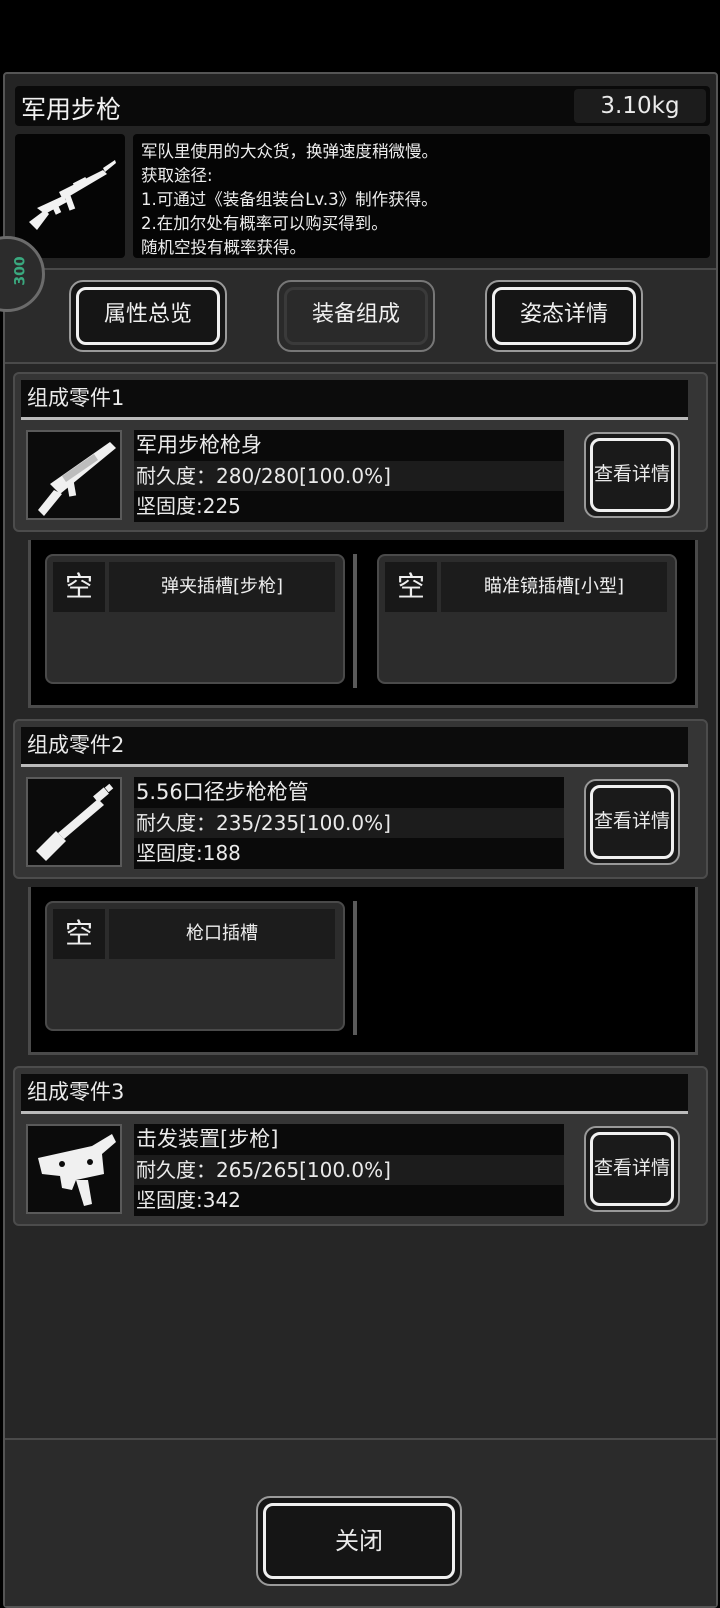 The height and width of the screenshot is (1608, 720). Describe the element at coordinates (222, 934) in the screenshot. I see `slot-name: 枪口插槽` at that location.